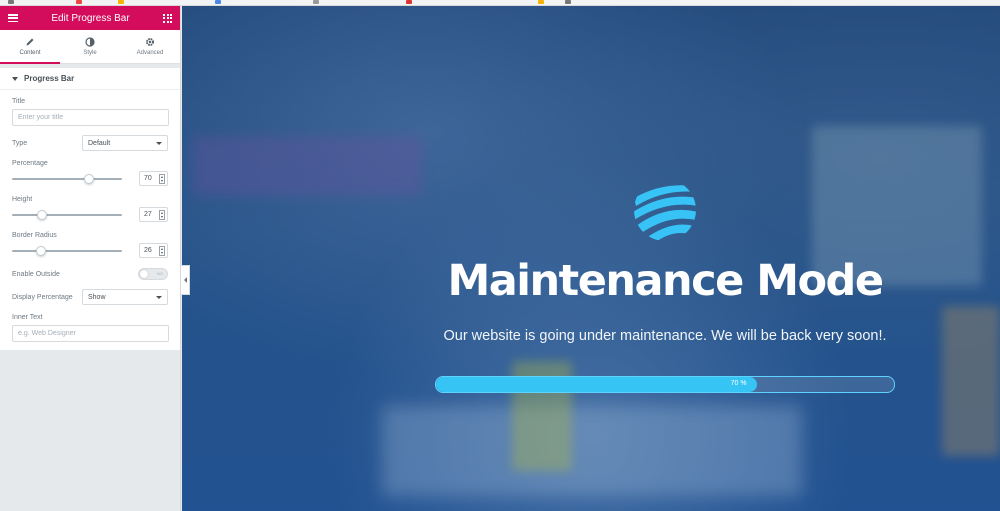  I want to click on height-value: 27, so click(148, 214).